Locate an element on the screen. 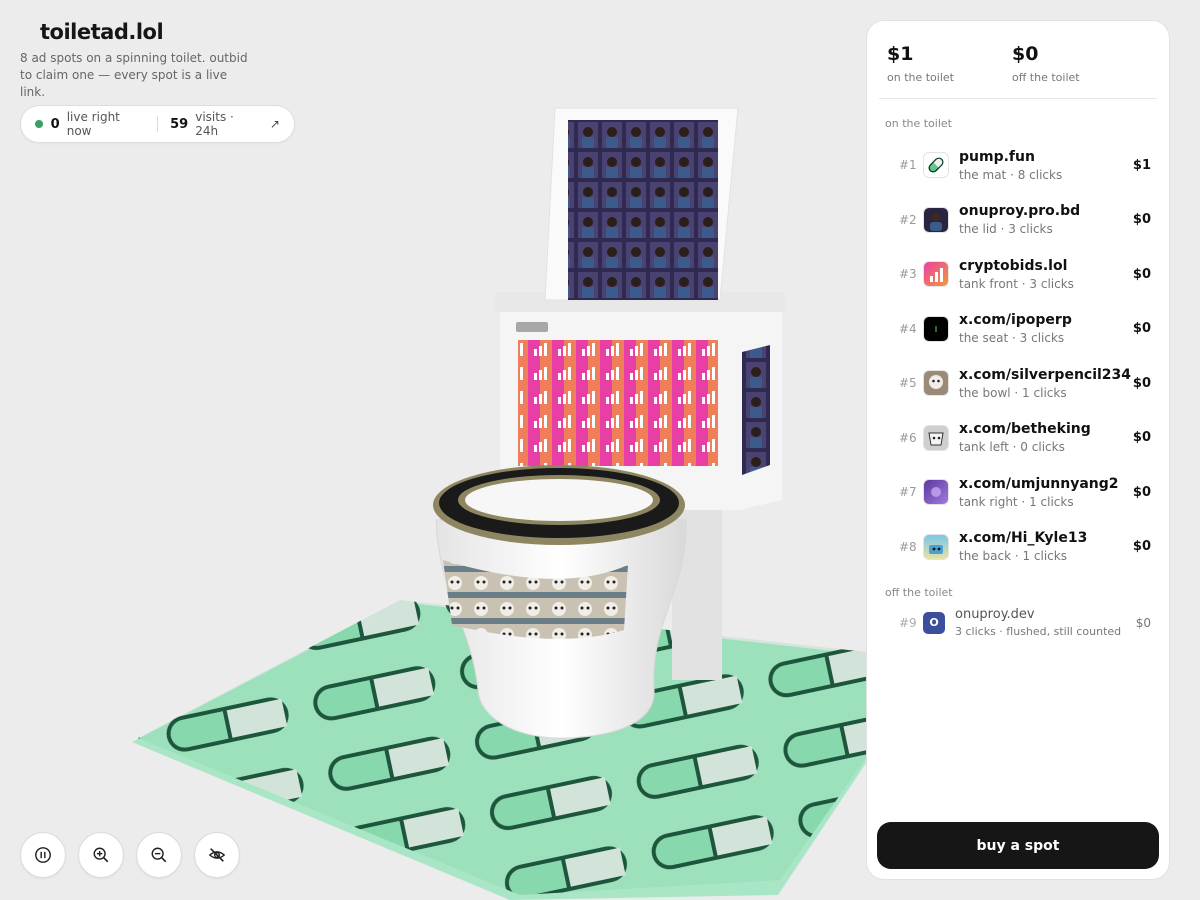  dark-logo-icon is located at coordinates (936, 328).